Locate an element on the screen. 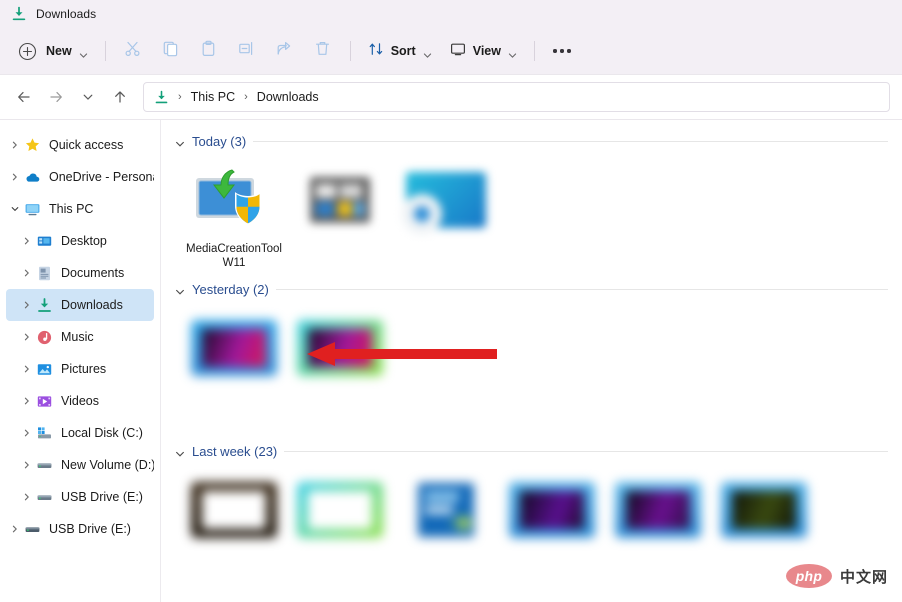 The image size is (902, 602). new-button: New is located at coordinates (54, 51).